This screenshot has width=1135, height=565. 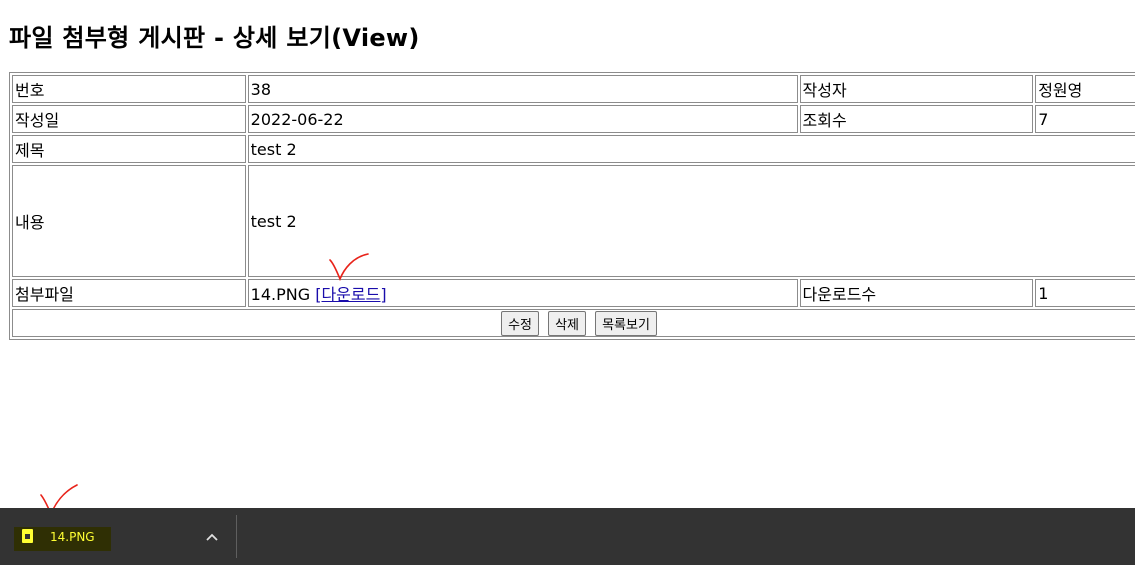 What do you see at coordinates (522, 119) in the screenshot?
I see `date-value: 2022-06-22` at bounding box center [522, 119].